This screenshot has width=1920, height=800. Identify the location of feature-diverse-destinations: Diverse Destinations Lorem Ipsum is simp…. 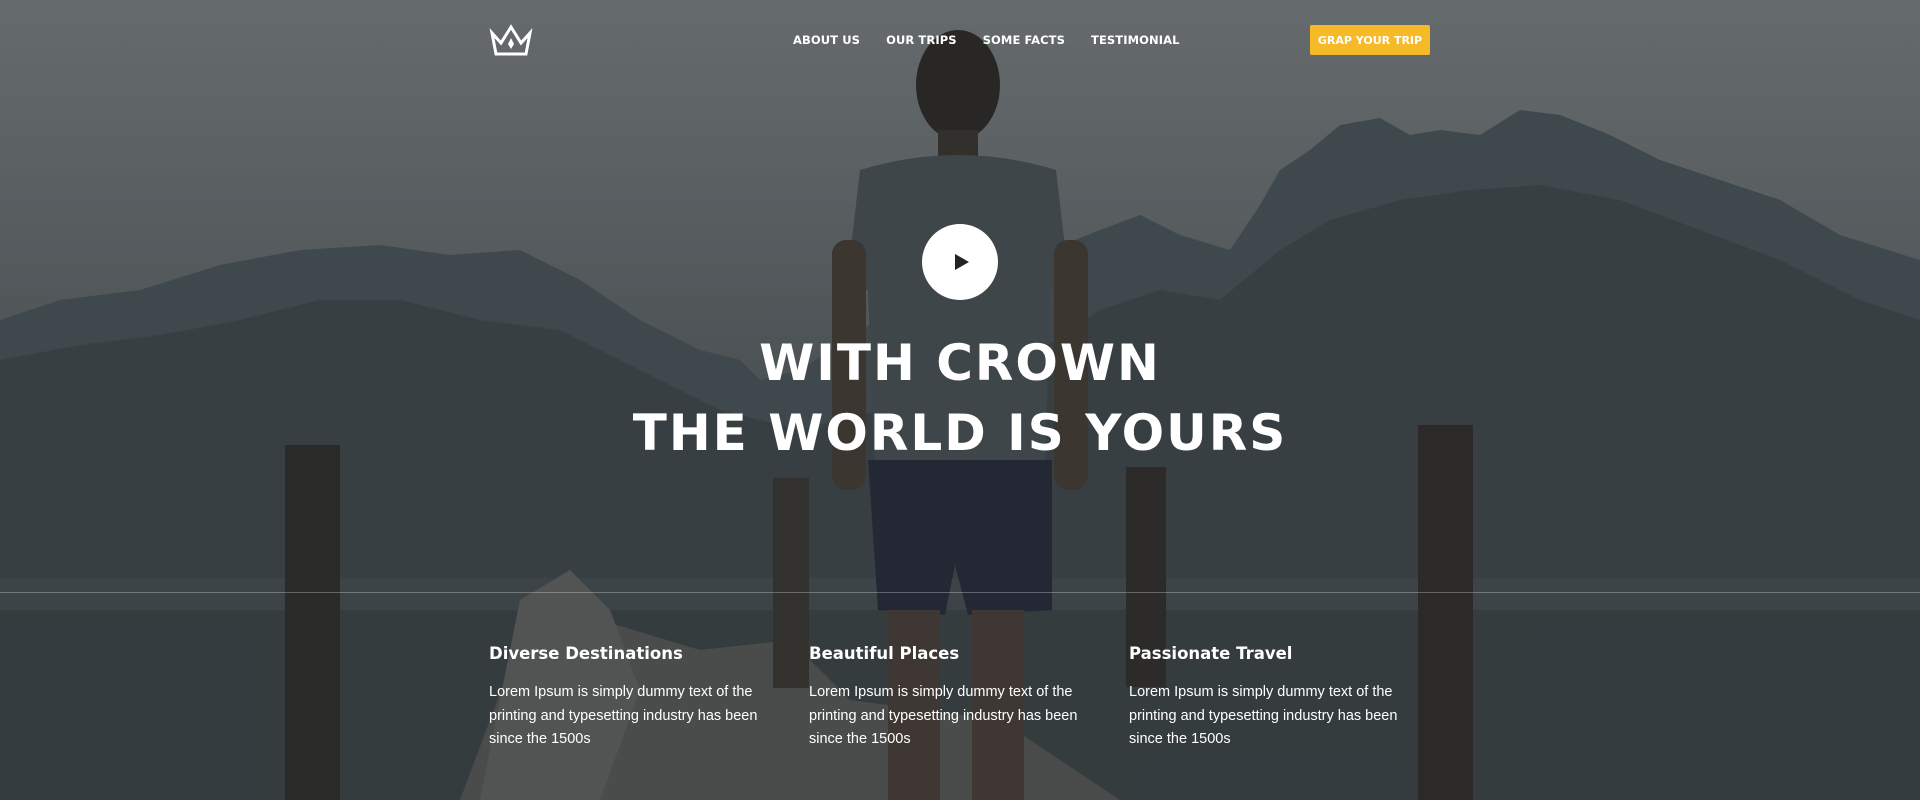
(624, 698).